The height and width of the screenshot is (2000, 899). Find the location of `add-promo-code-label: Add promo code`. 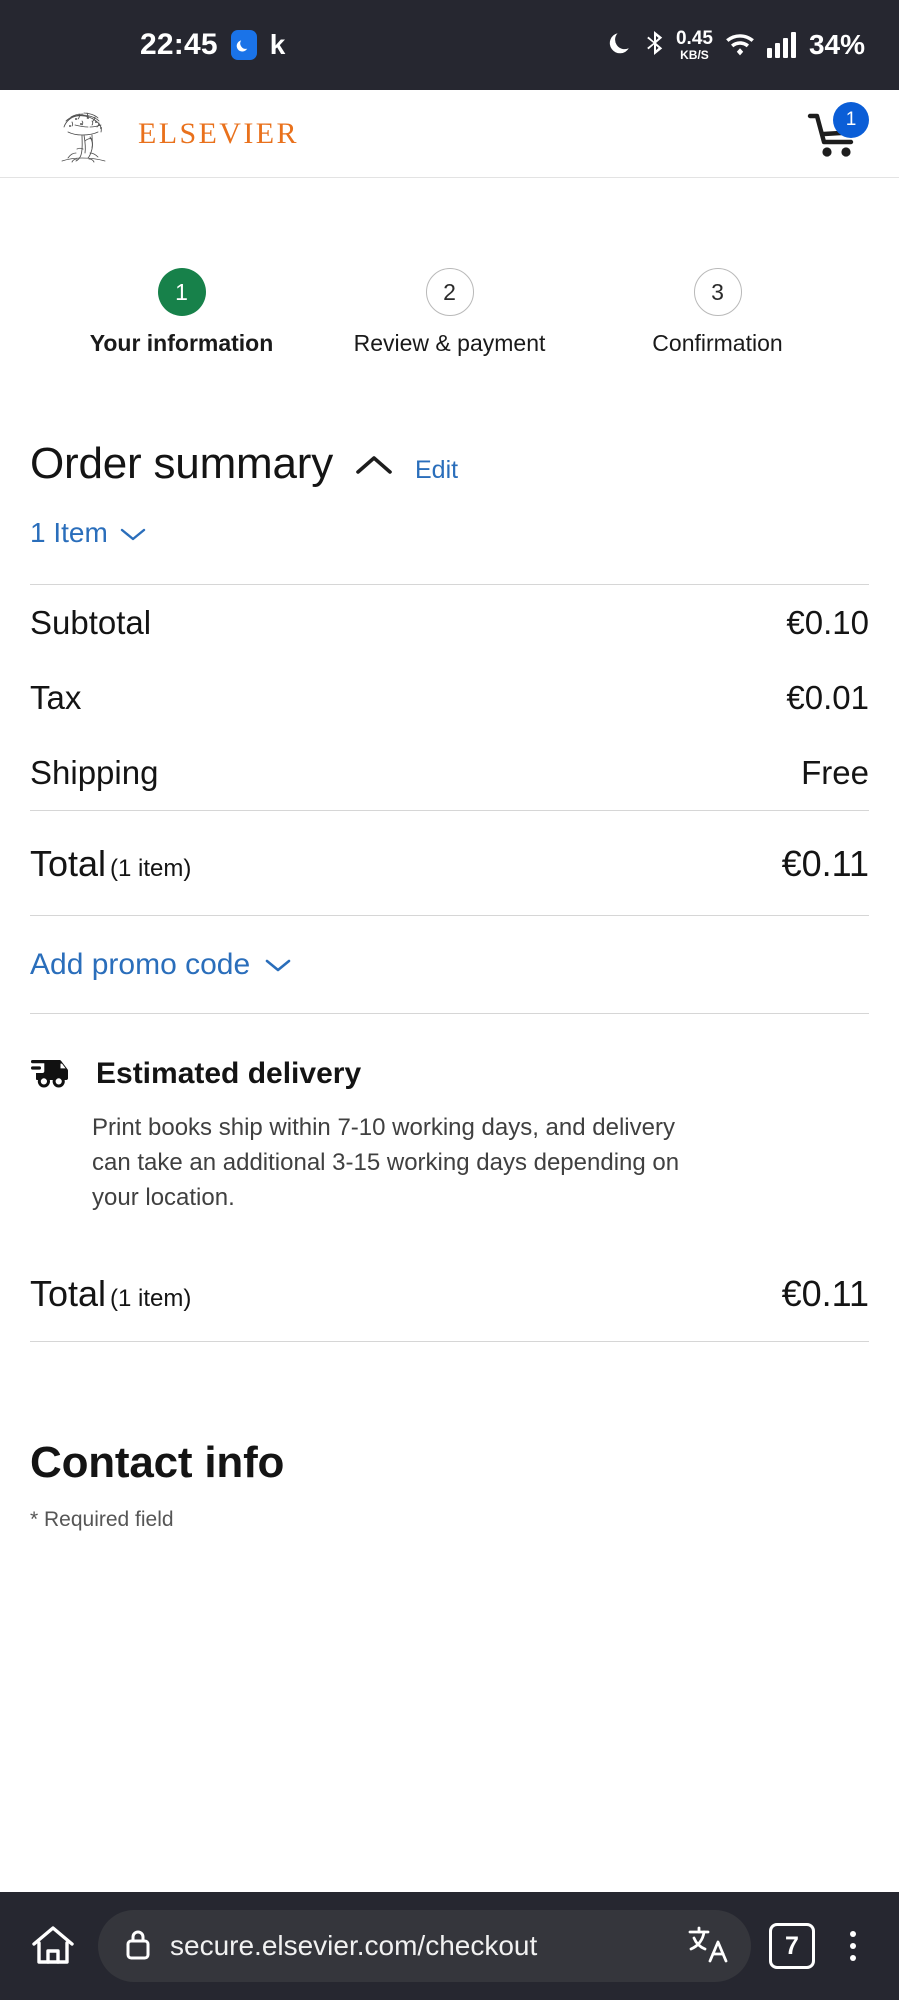

add-promo-code-label: Add promo code is located at coordinates (140, 964).